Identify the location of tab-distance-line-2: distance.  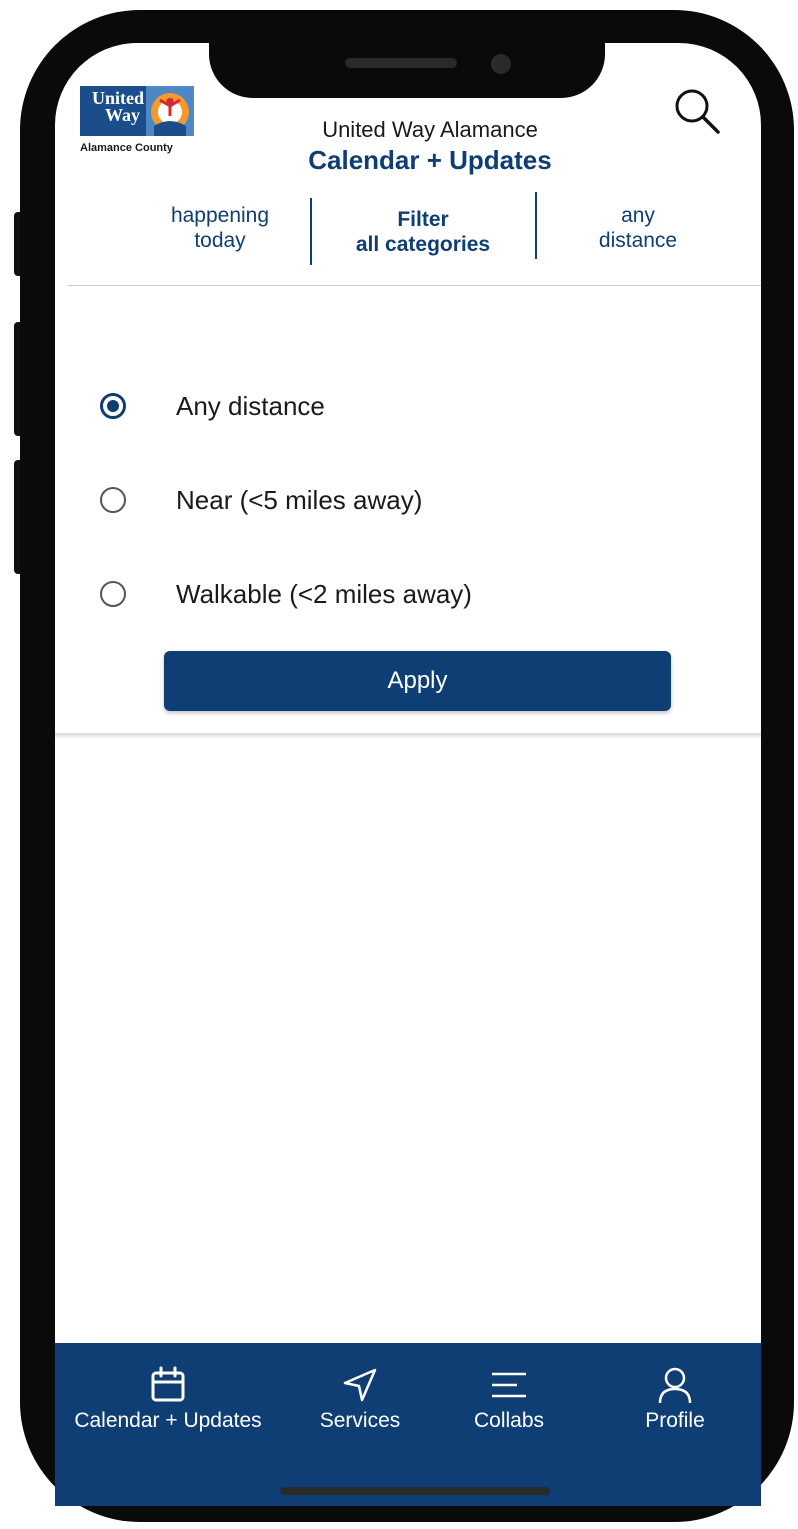
(638, 240).